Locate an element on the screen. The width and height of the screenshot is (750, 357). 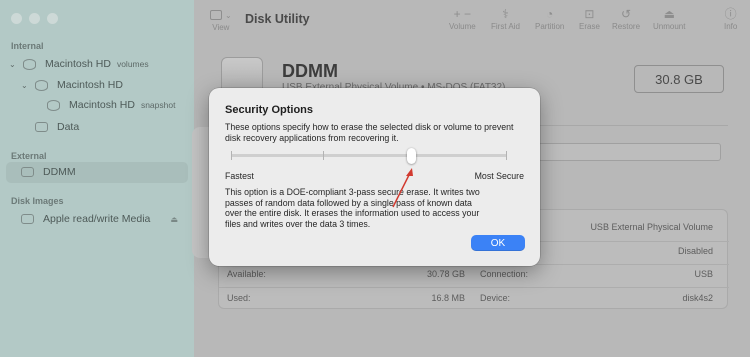
sidebar-item-label: Data is located at coordinates (68, 127).